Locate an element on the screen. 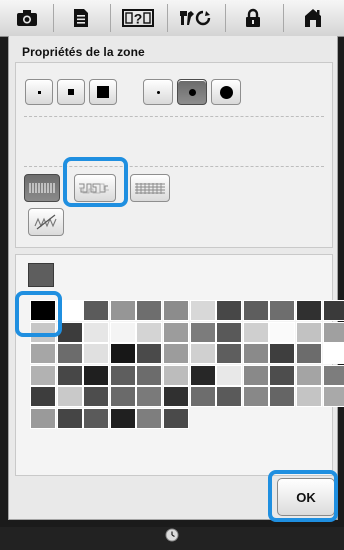 This screenshot has height=550, width=344. large-square-size-button is located at coordinates (103, 92).